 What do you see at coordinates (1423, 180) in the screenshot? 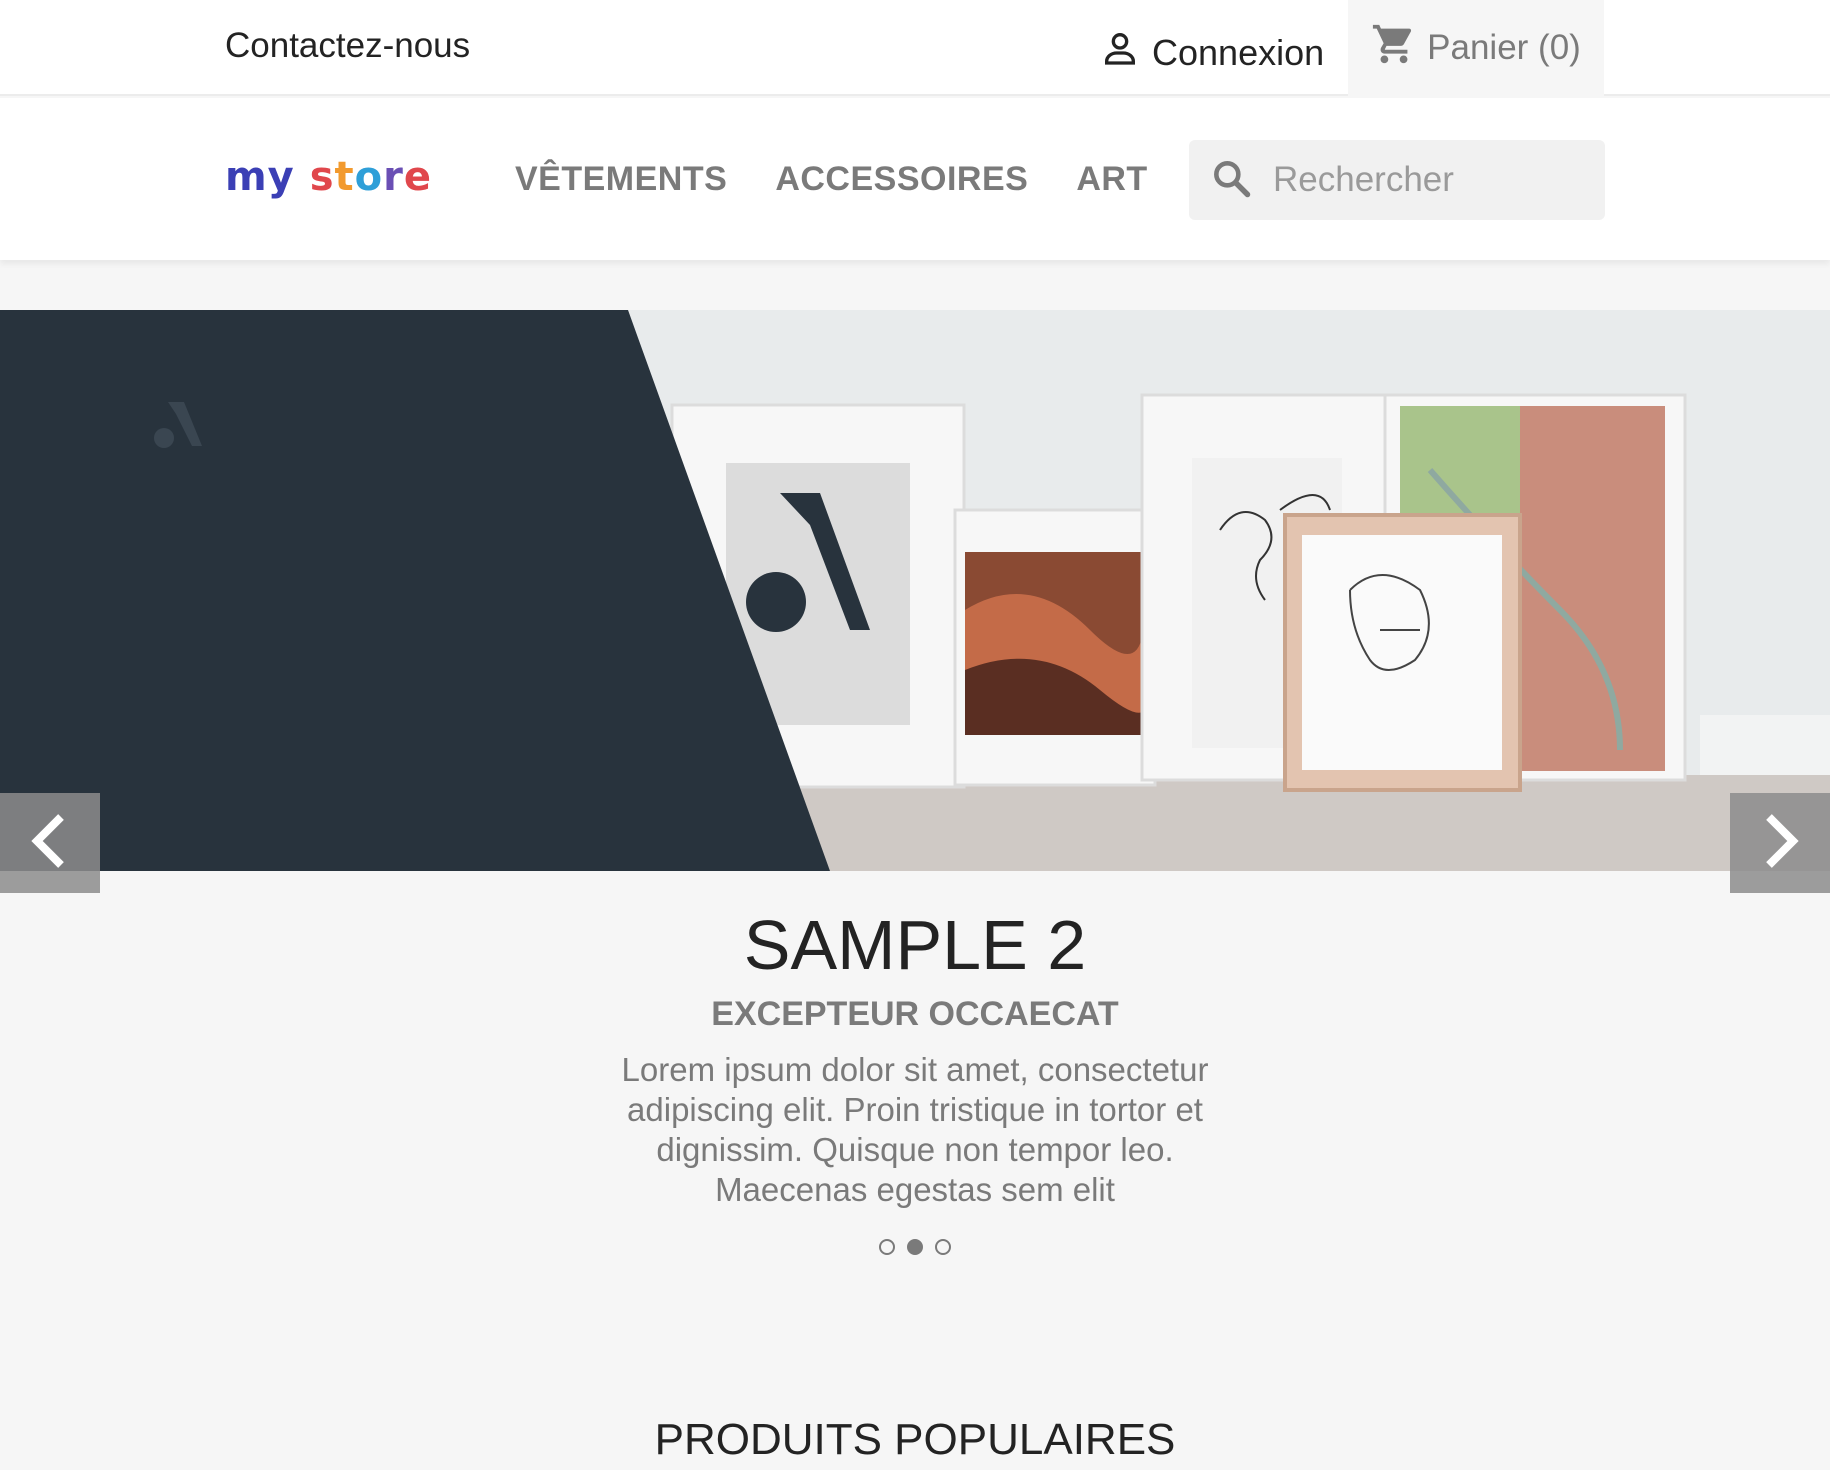
I see `search-input` at bounding box center [1423, 180].